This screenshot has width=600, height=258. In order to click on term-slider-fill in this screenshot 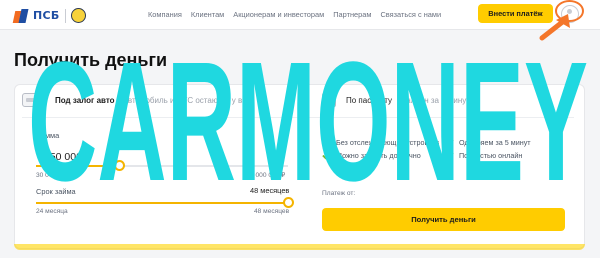, I will do `click(162, 203)`.